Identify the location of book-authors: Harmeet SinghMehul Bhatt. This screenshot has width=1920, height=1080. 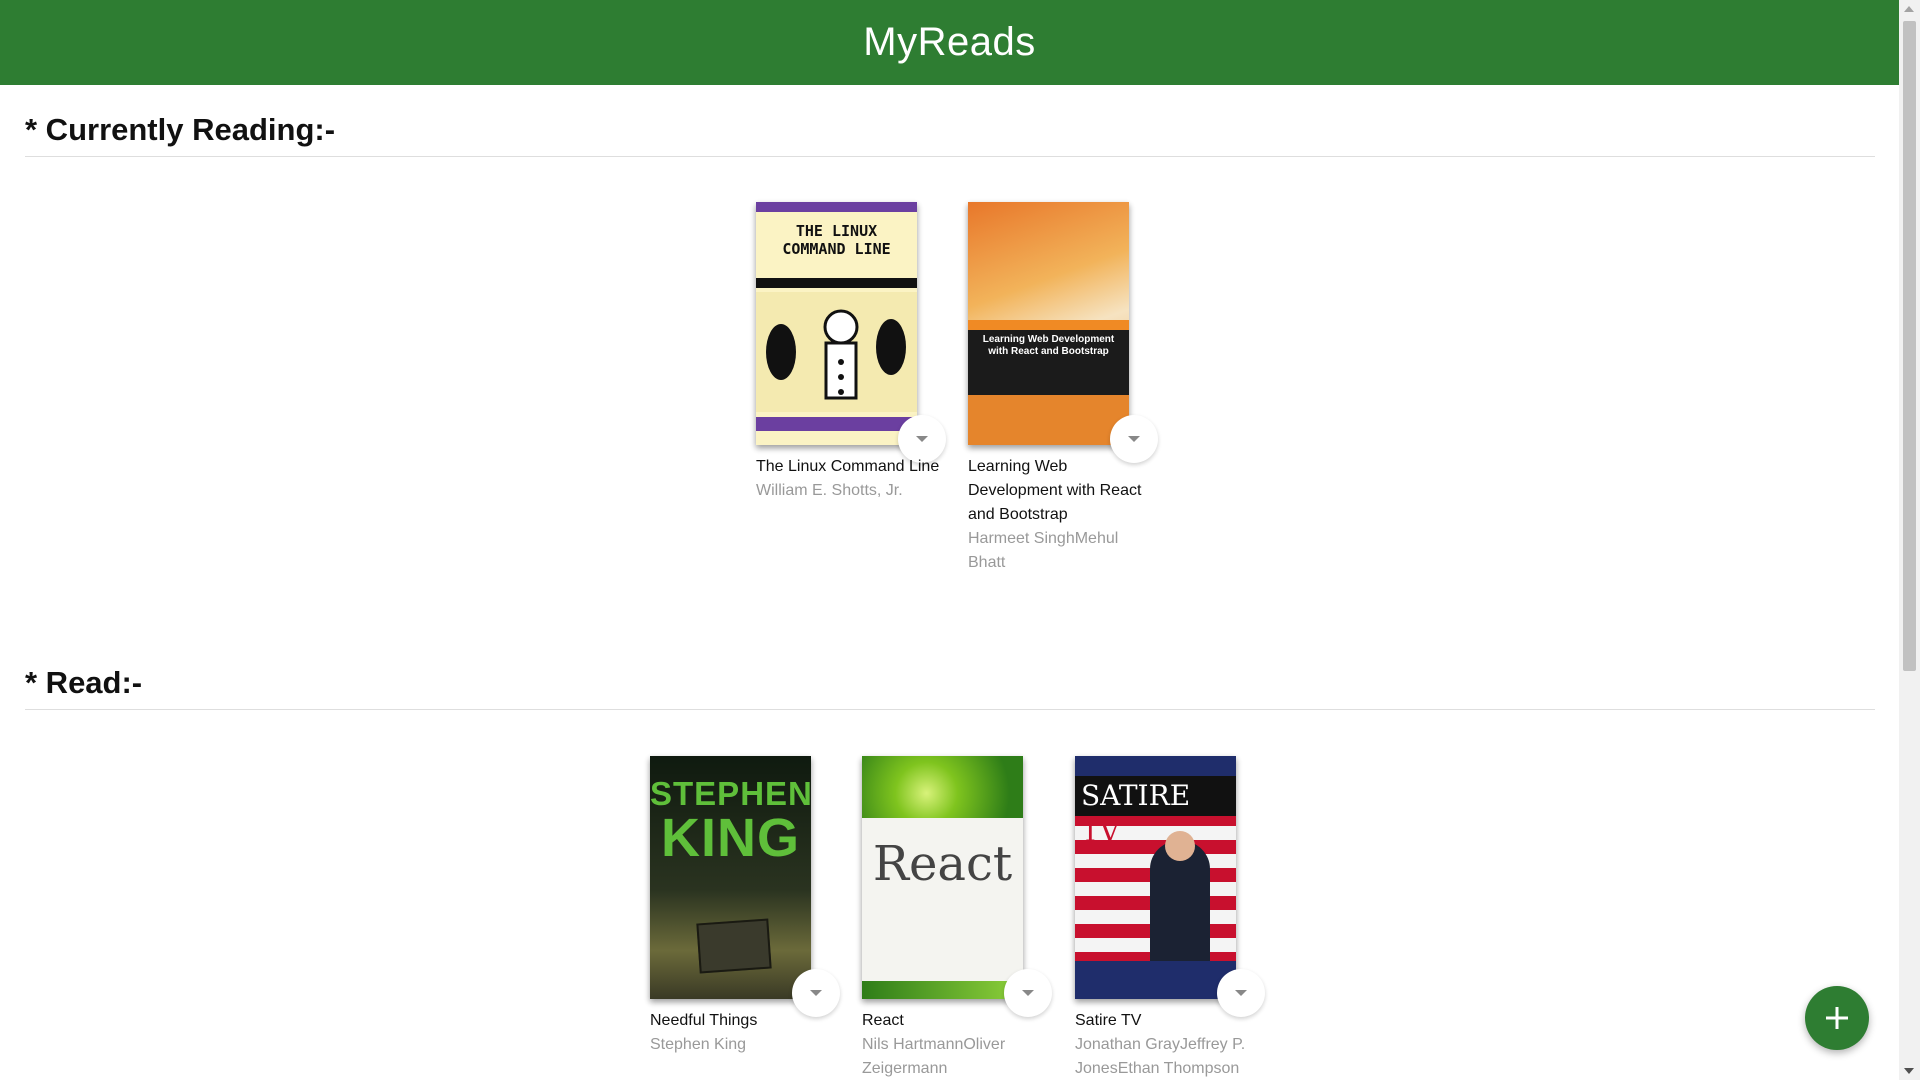
(1043, 550).